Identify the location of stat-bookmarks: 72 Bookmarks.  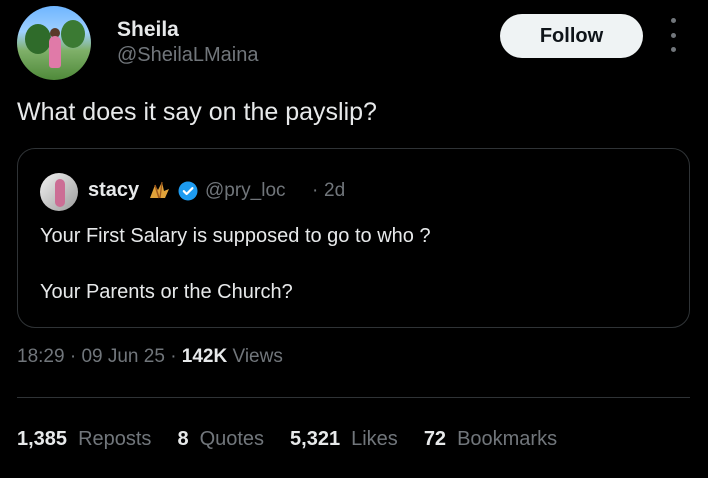
(490, 439).